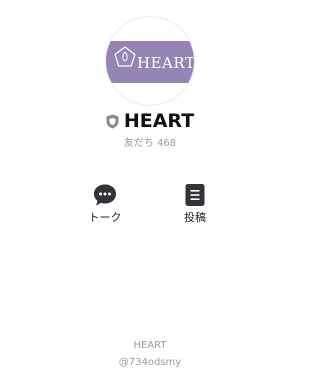 The width and height of the screenshot is (320, 384). Describe the element at coordinates (159, 121) in the screenshot. I see `account-name: HEART` at that location.